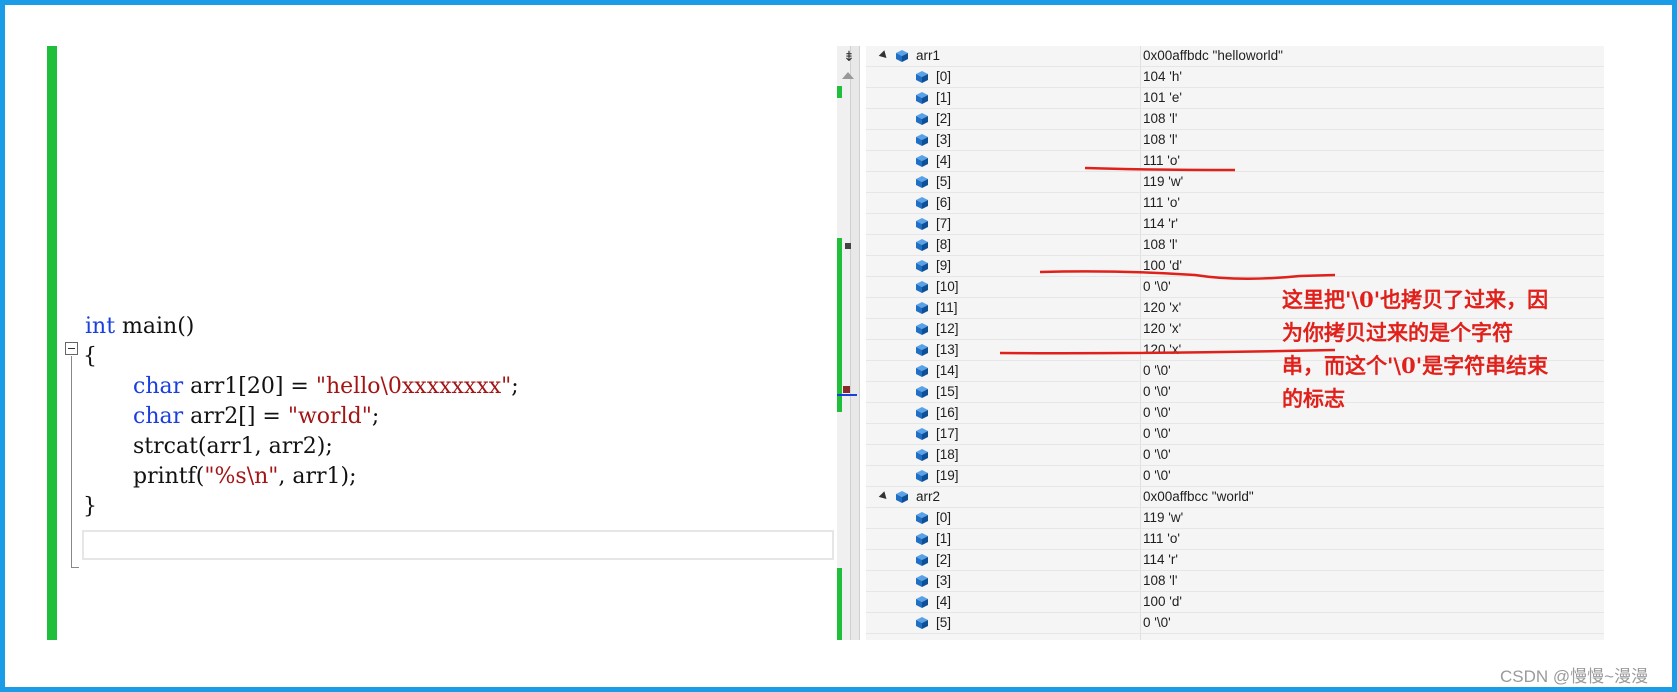 The image size is (1677, 692). Describe the element at coordinates (1415, 299) in the screenshot. I see `annotation-line: 这里把'\0'也拷贝了过来，因` at that location.